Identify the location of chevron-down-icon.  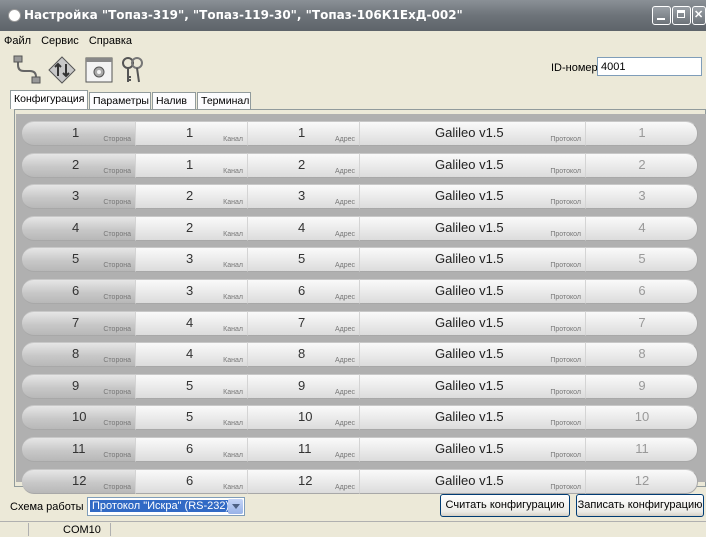
(235, 506).